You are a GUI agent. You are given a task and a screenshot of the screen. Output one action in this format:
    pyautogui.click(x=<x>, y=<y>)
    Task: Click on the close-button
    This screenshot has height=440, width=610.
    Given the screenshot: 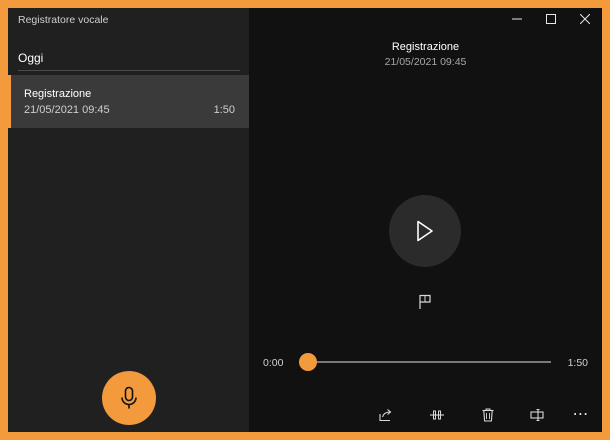 What is the action you would take?
    pyautogui.click(x=585, y=19)
    